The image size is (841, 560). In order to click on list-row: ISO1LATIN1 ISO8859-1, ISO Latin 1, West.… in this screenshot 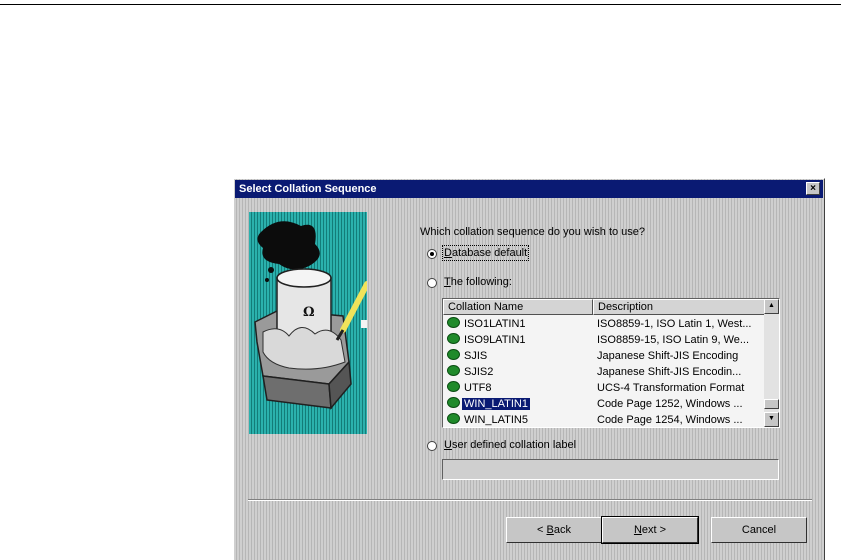, I will do `click(603, 324)`.